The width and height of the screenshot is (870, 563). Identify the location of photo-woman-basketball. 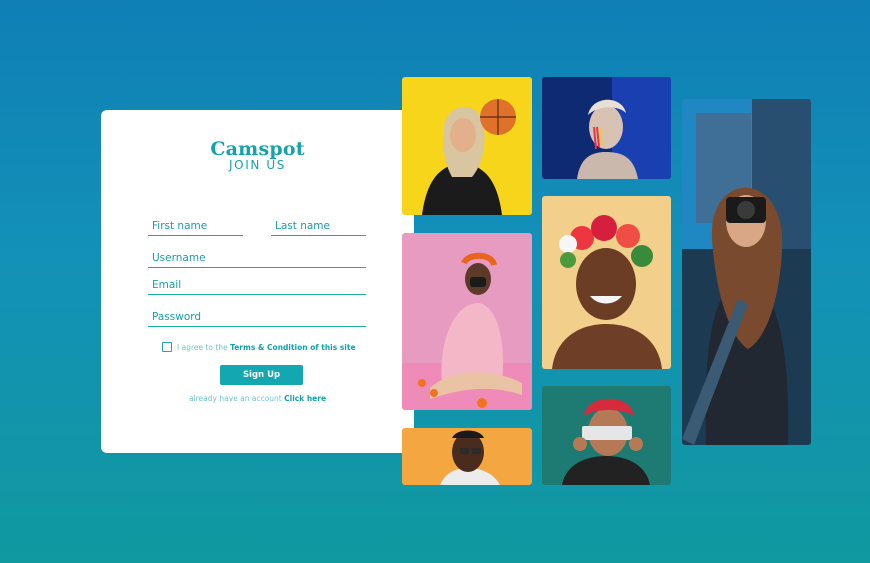
(467, 146).